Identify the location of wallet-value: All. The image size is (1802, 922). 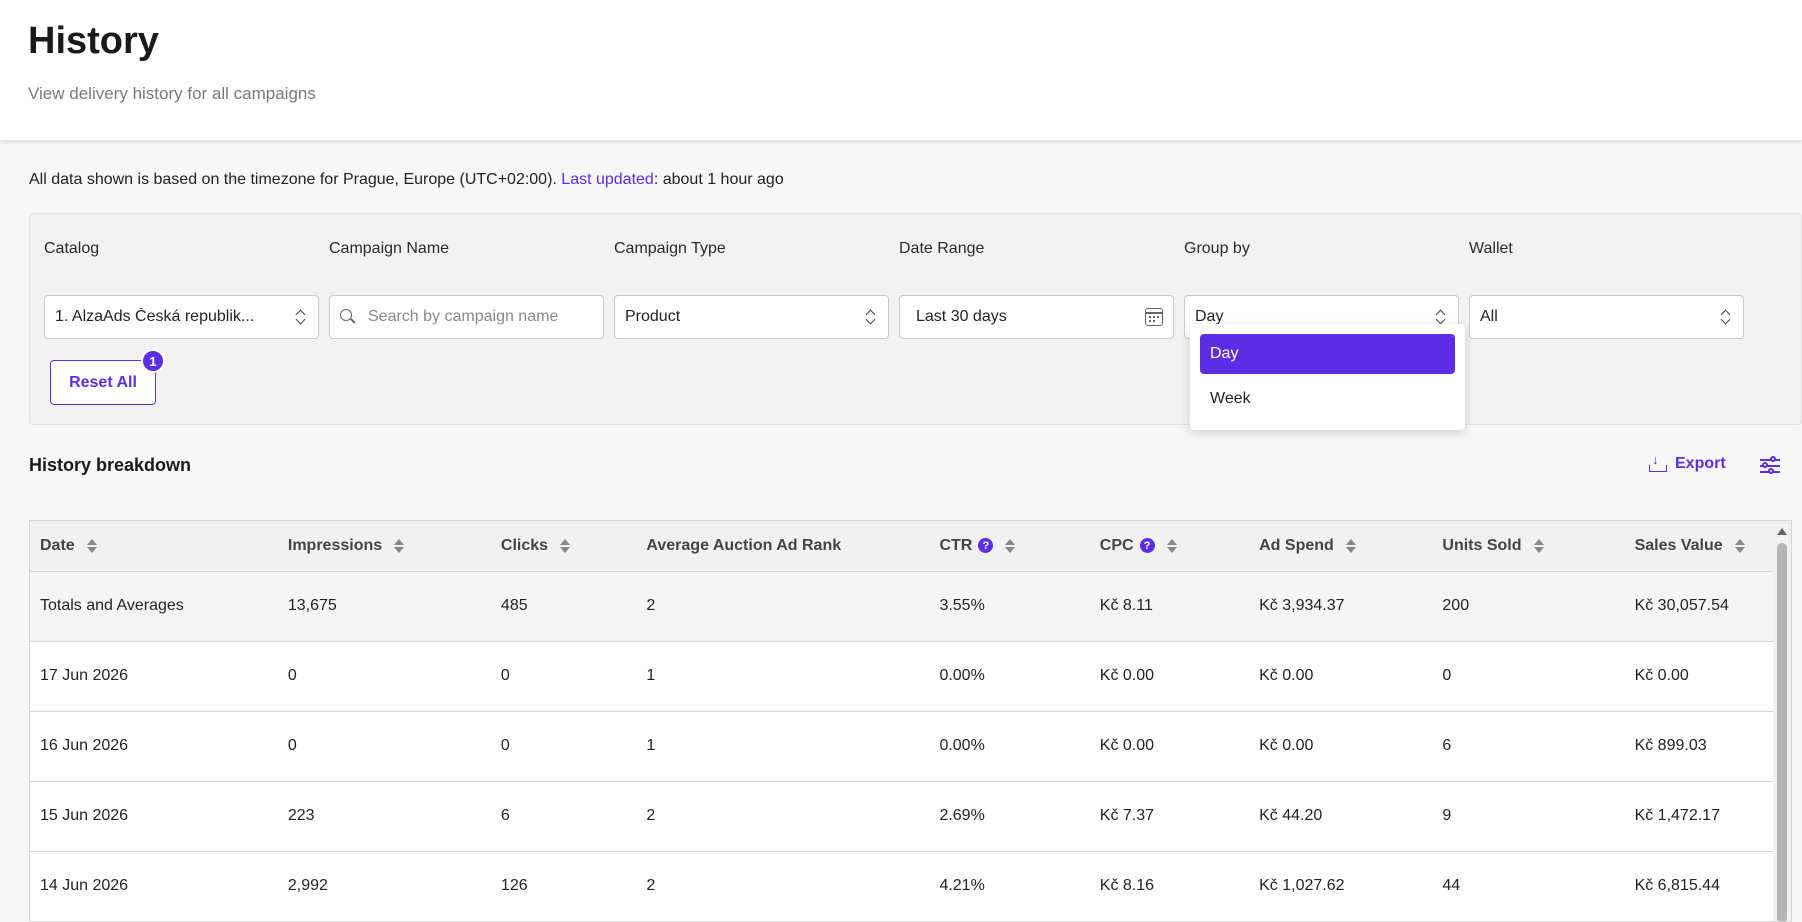
(1489, 316).